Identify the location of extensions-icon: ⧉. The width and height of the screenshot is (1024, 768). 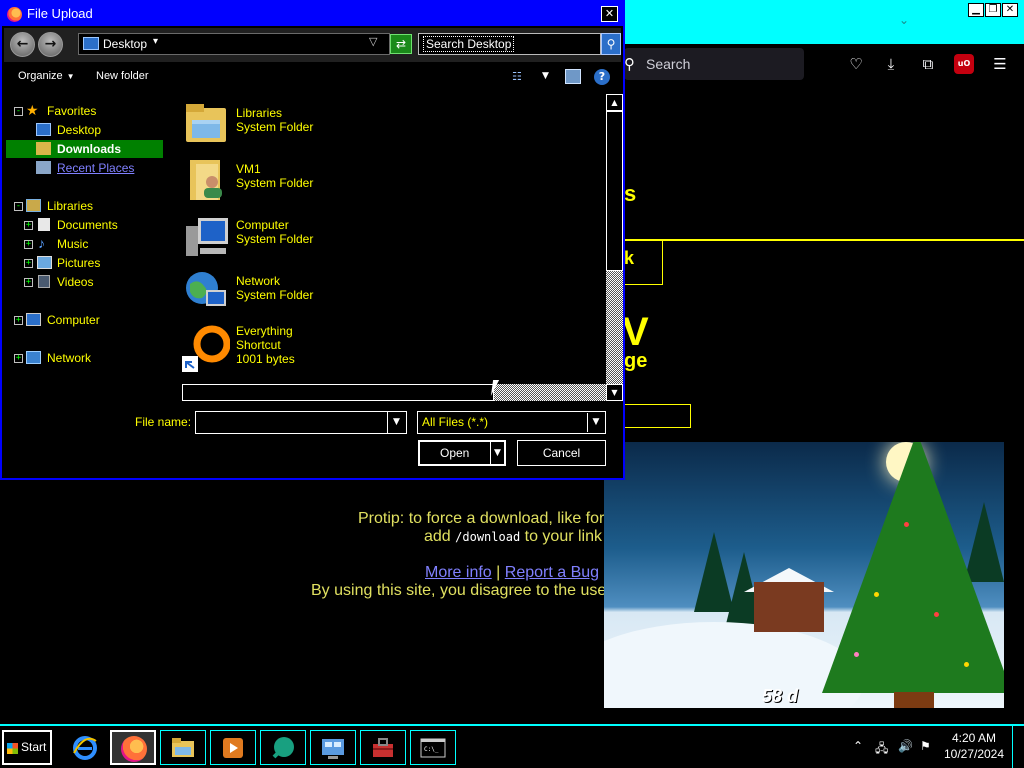
(928, 64).